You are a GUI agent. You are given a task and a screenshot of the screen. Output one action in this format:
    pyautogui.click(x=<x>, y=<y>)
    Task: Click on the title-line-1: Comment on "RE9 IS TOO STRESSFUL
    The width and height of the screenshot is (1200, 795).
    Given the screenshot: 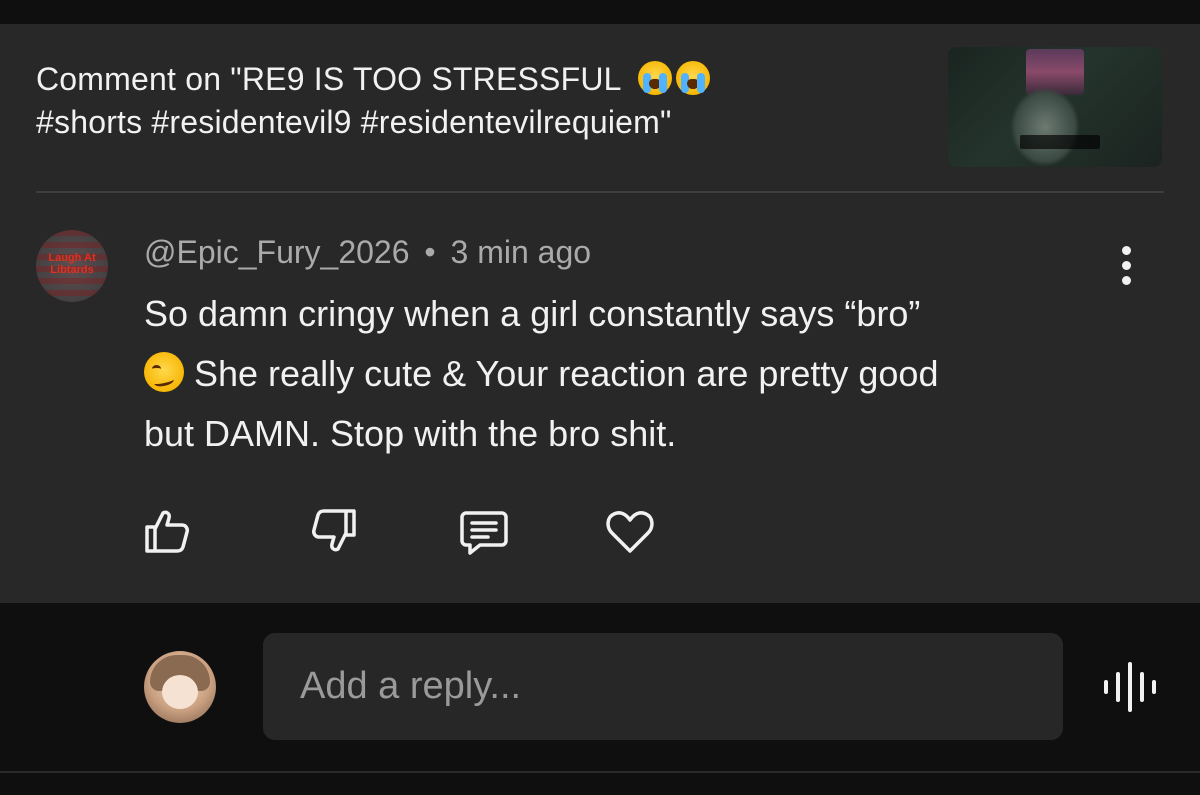 What is the action you would take?
    pyautogui.click(x=476, y=79)
    